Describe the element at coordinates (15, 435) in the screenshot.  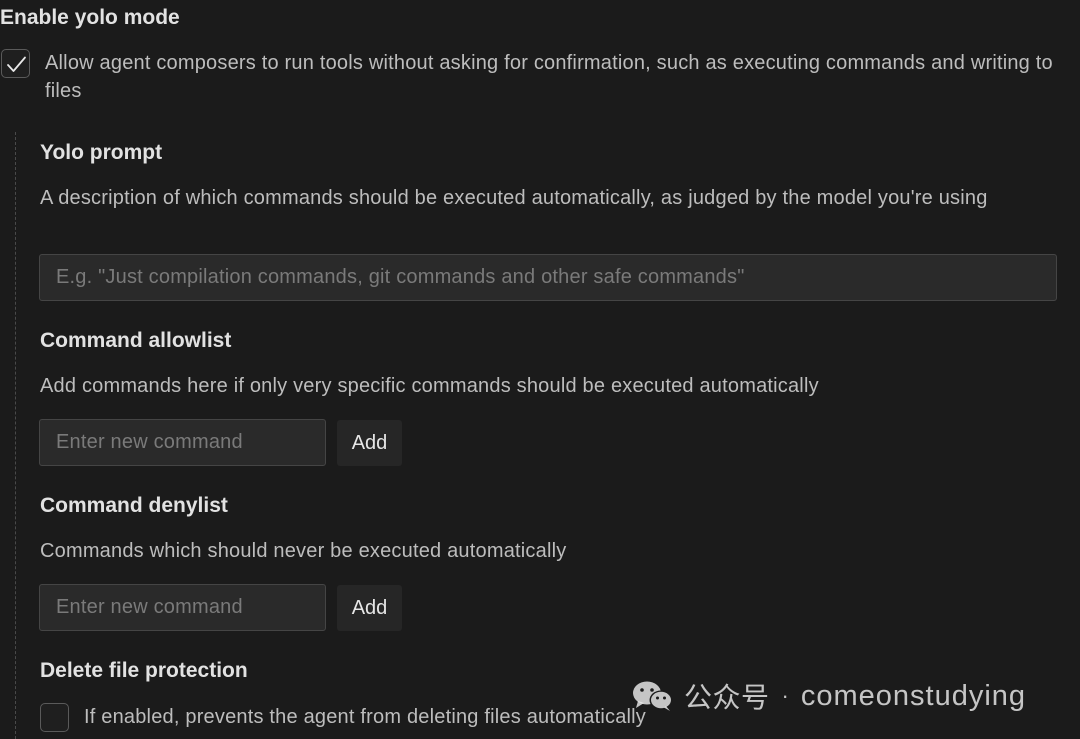
I see `indent-guide` at that location.